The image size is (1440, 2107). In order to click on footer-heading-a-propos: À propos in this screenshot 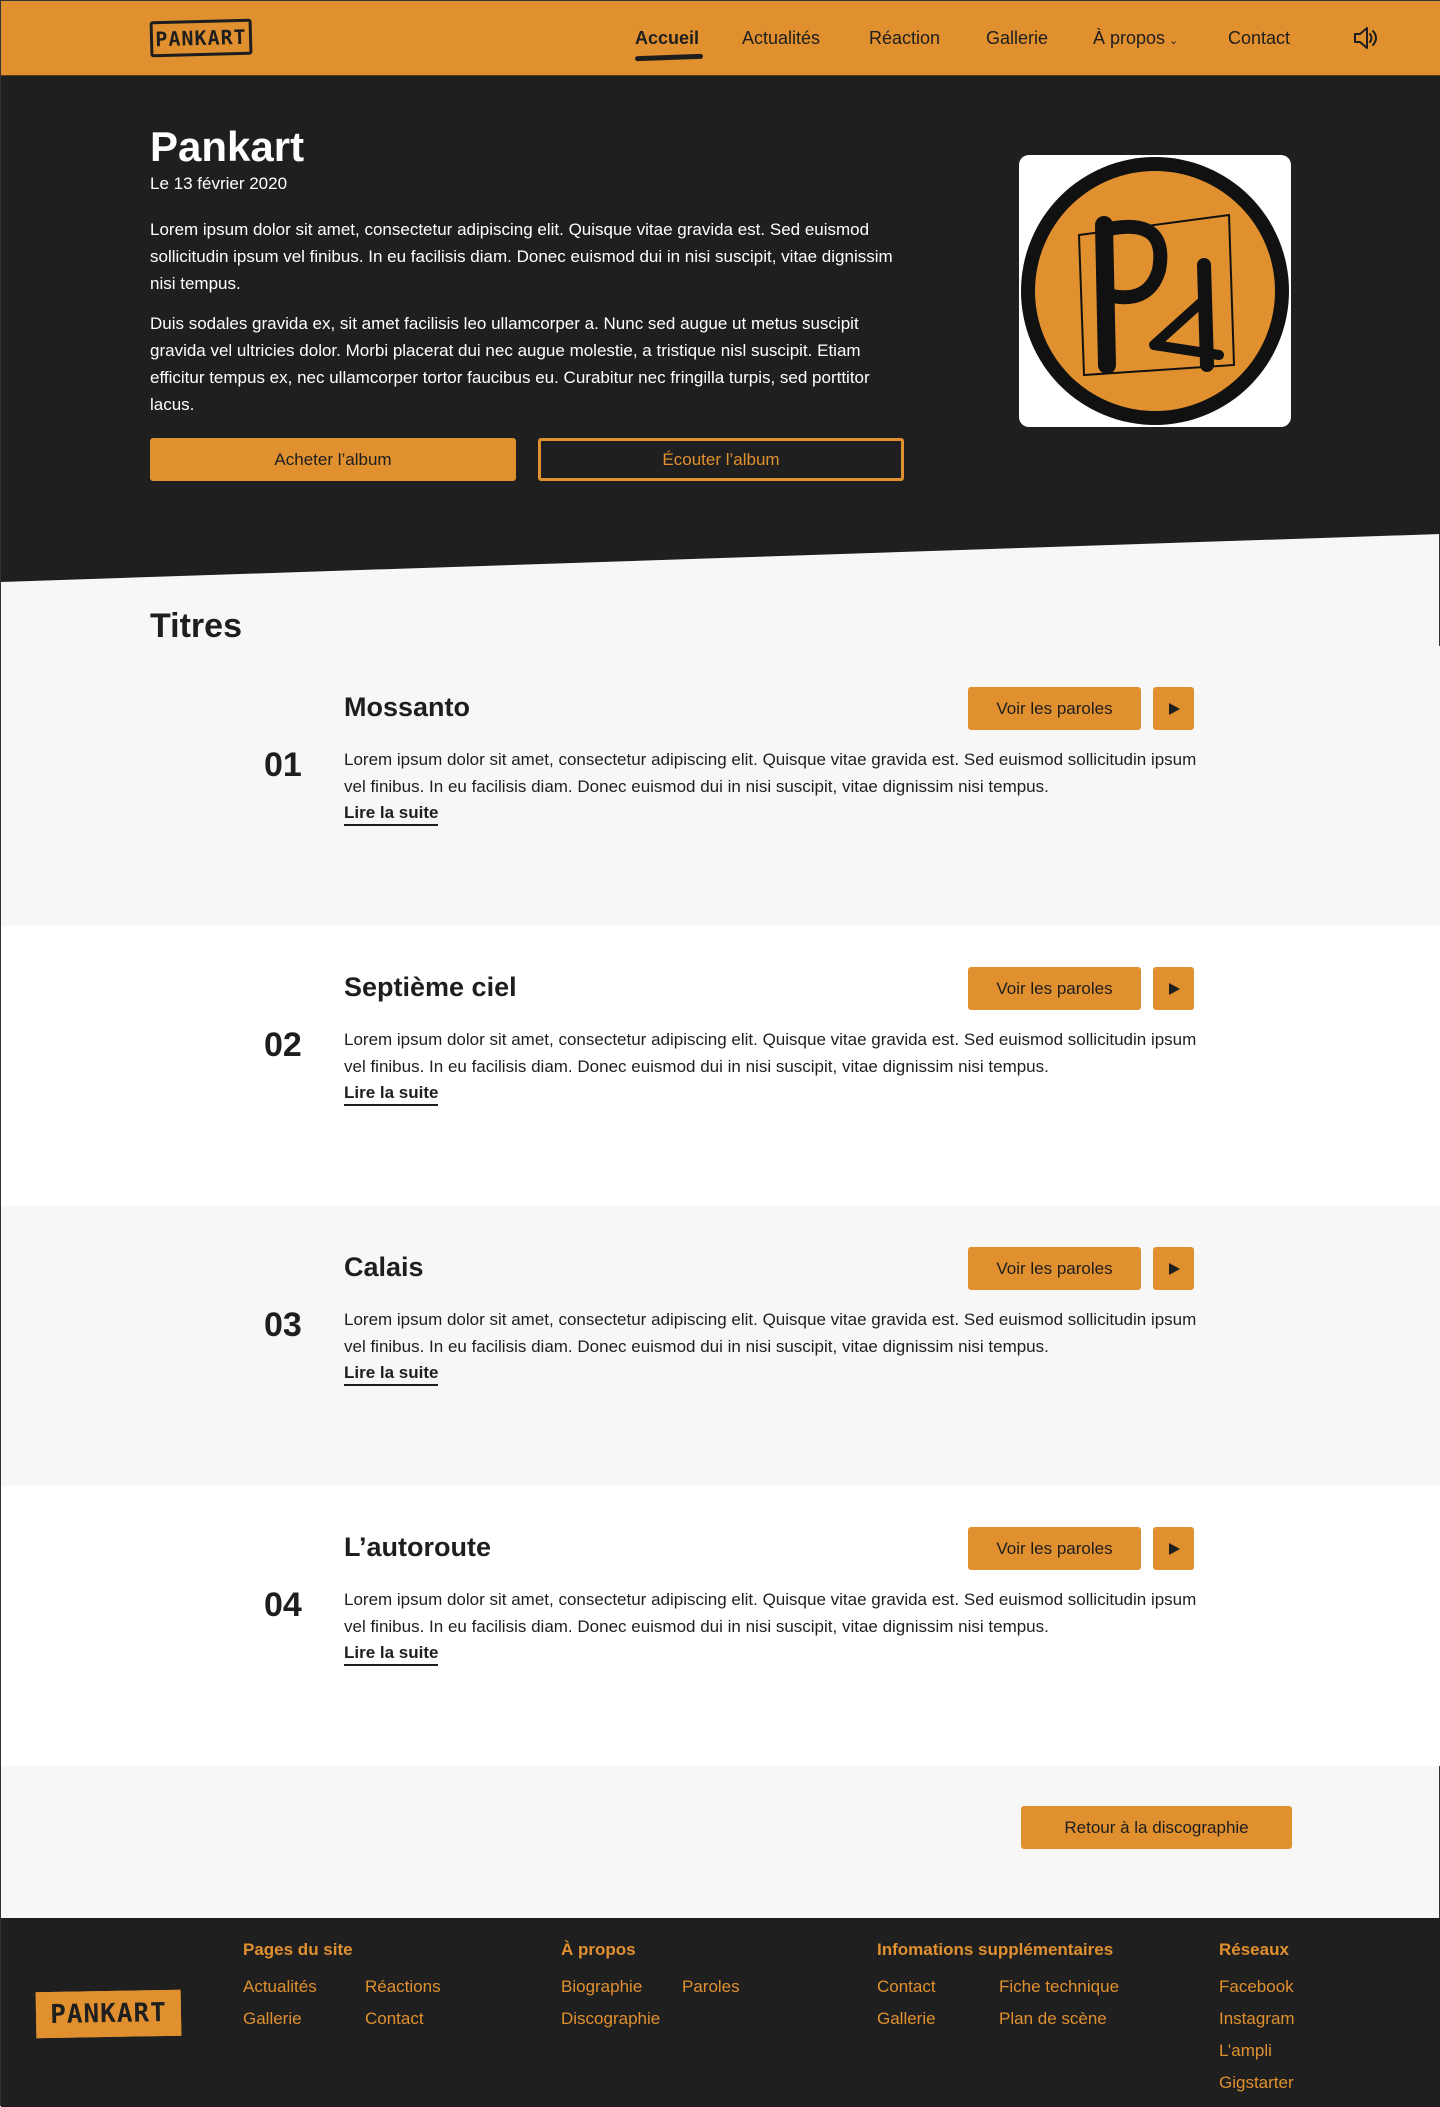, I will do `click(598, 1949)`.